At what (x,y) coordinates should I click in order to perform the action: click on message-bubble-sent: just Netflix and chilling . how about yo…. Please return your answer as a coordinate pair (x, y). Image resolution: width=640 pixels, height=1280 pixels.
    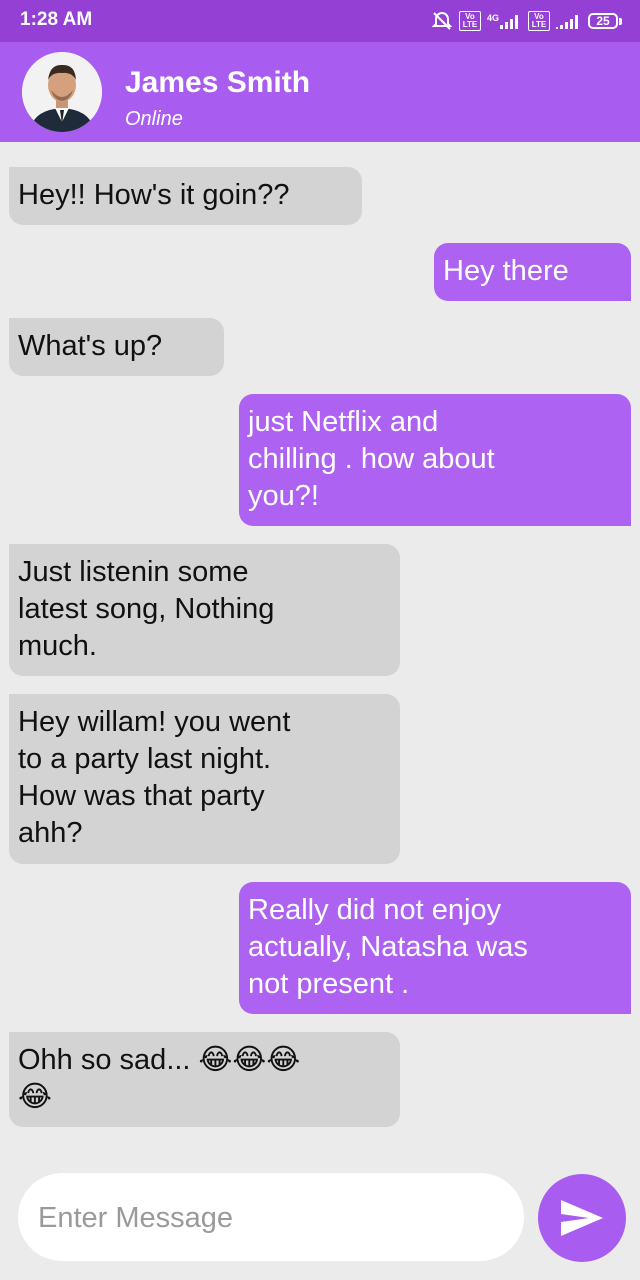
    Looking at the image, I should click on (435, 460).